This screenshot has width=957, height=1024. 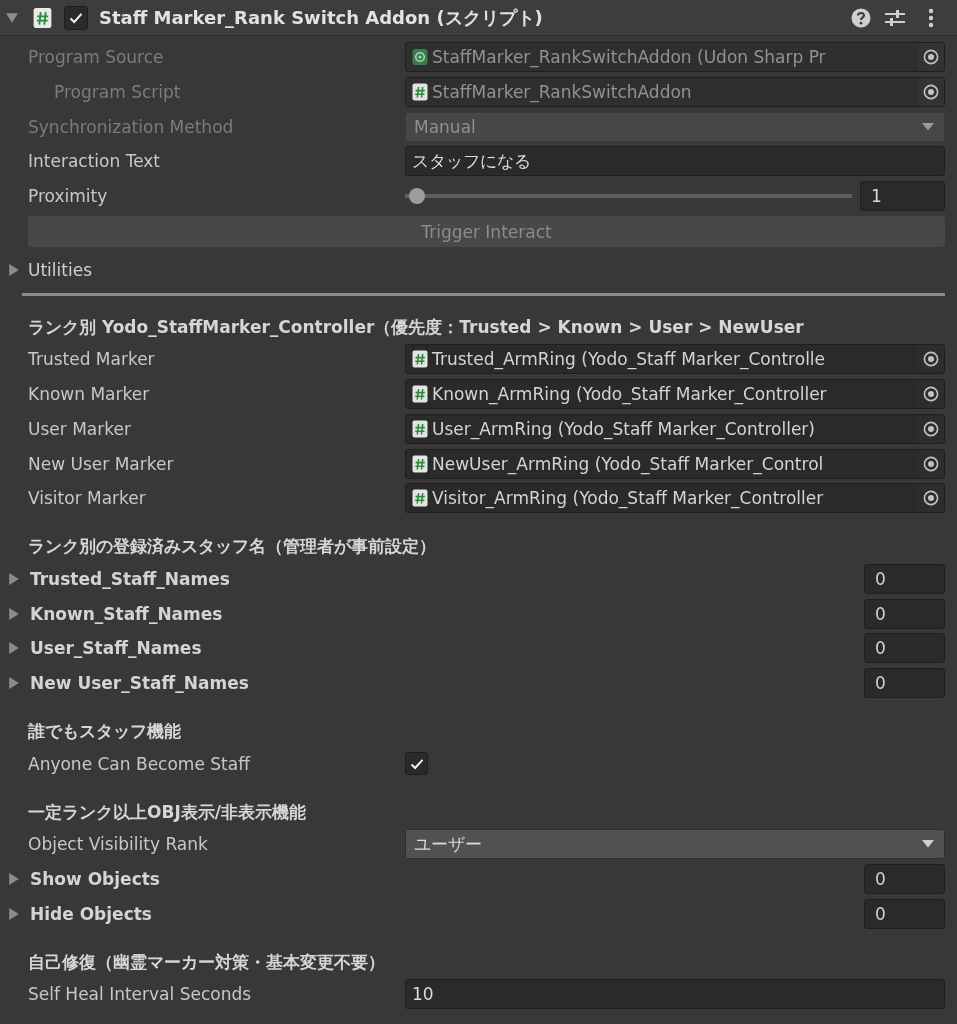 What do you see at coordinates (130, 578) in the screenshot?
I see `array-foldout: Trusted_Staff_Names` at bounding box center [130, 578].